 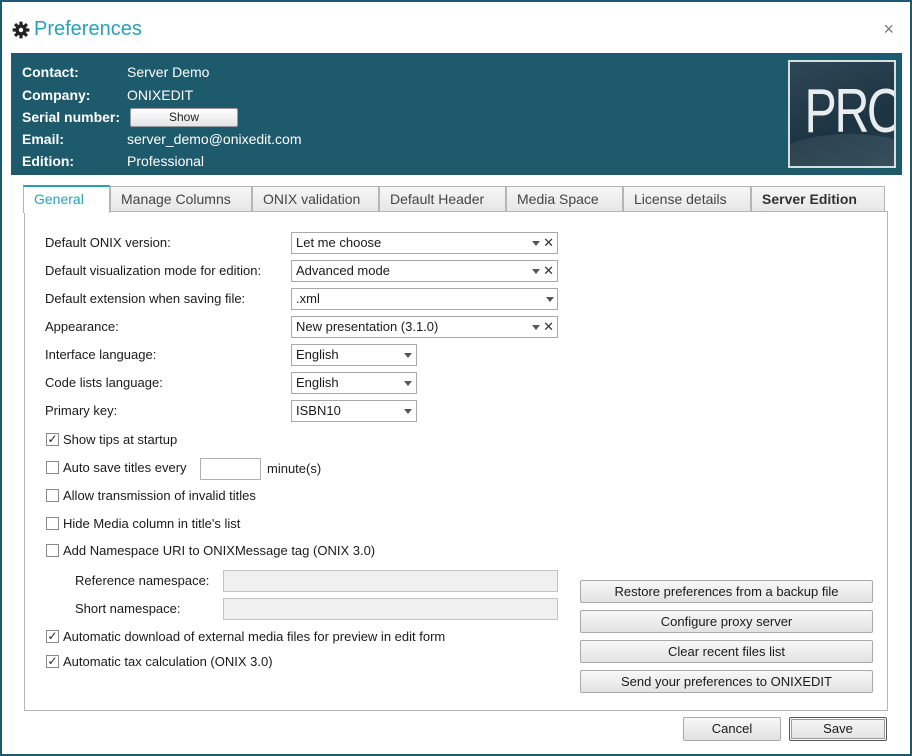 What do you see at coordinates (390, 581) in the screenshot?
I see `reference-namespace-input` at bounding box center [390, 581].